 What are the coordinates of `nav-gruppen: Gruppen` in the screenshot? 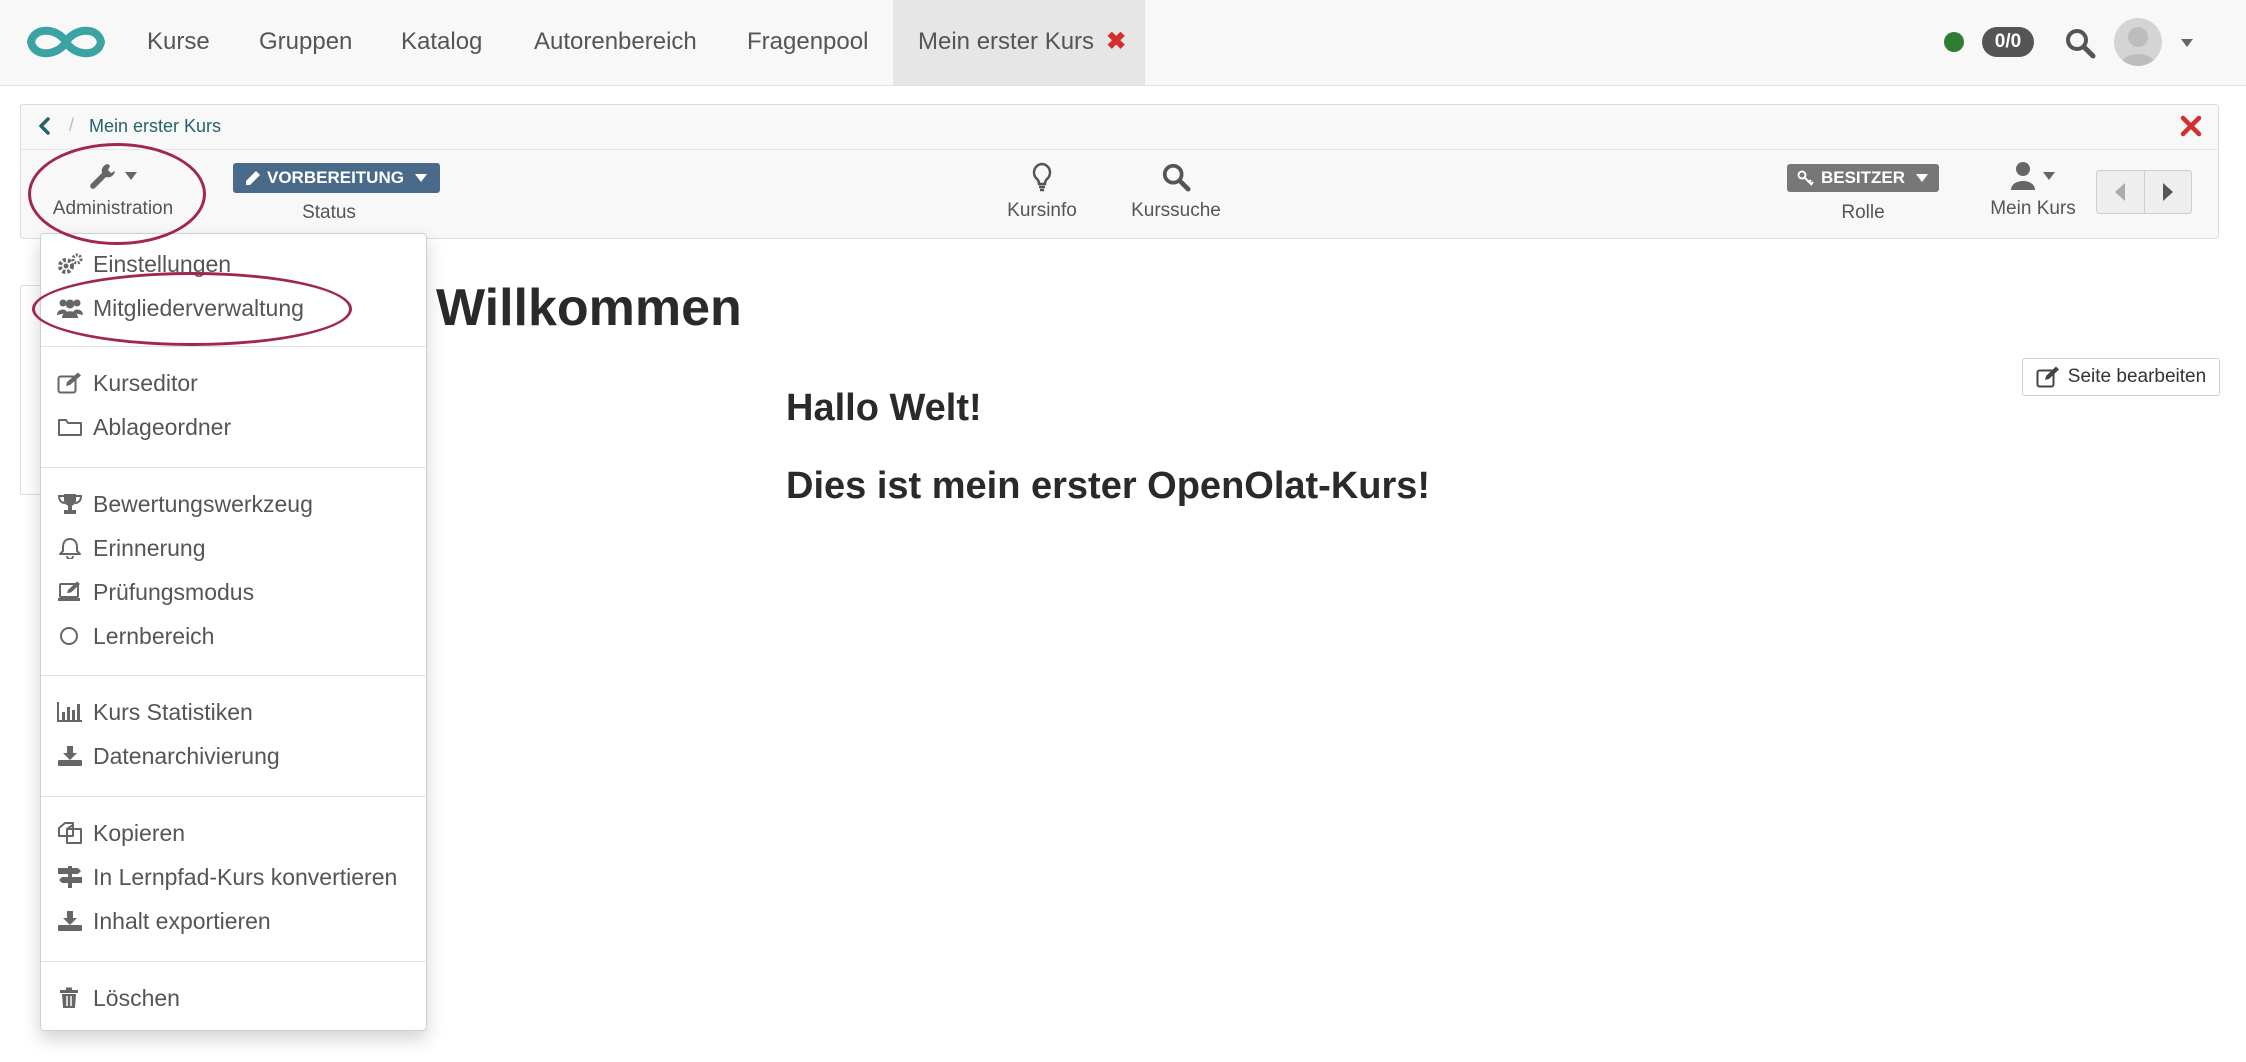 It's located at (305, 42).